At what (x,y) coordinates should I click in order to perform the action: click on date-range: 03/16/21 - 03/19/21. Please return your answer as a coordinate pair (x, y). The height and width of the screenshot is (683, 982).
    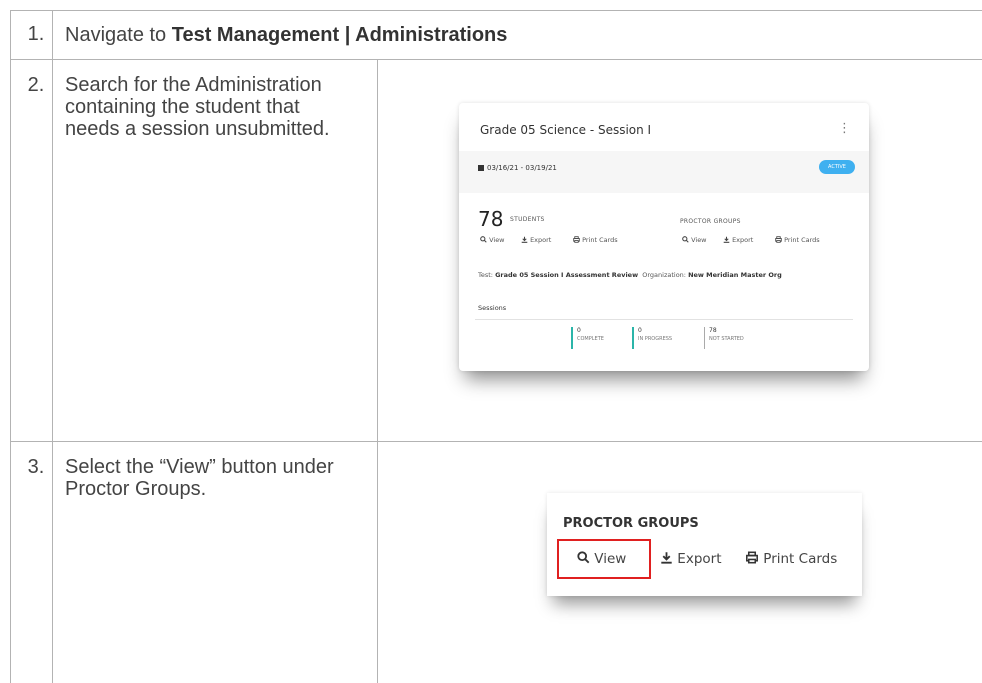
    Looking at the image, I should click on (517, 168).